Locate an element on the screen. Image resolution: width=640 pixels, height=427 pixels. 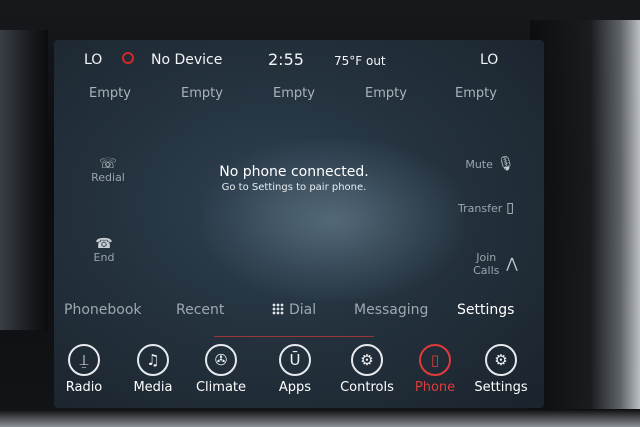
redial-button: ☏ Redial is located at coordinates (108, 170).